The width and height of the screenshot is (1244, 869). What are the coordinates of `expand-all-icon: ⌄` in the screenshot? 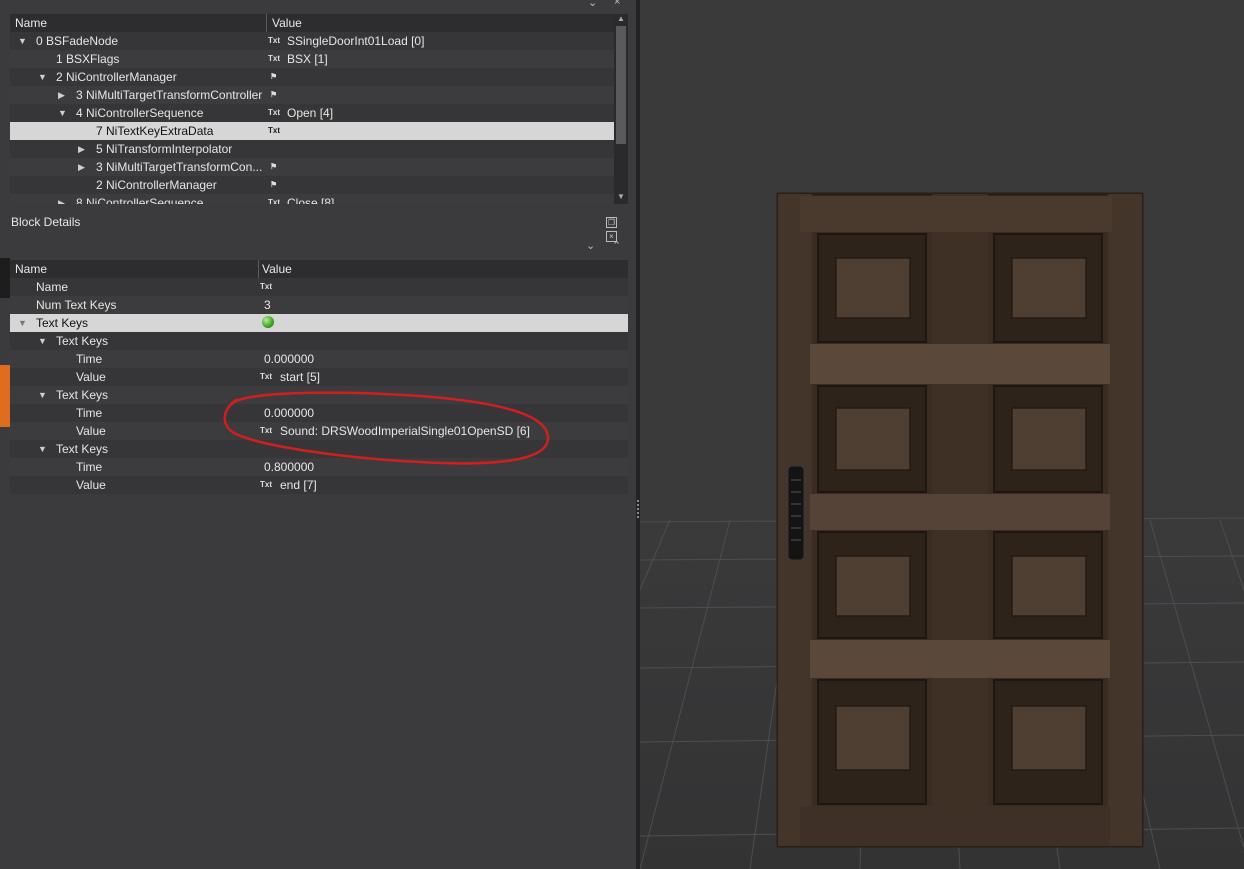 It's located at (590, 245).